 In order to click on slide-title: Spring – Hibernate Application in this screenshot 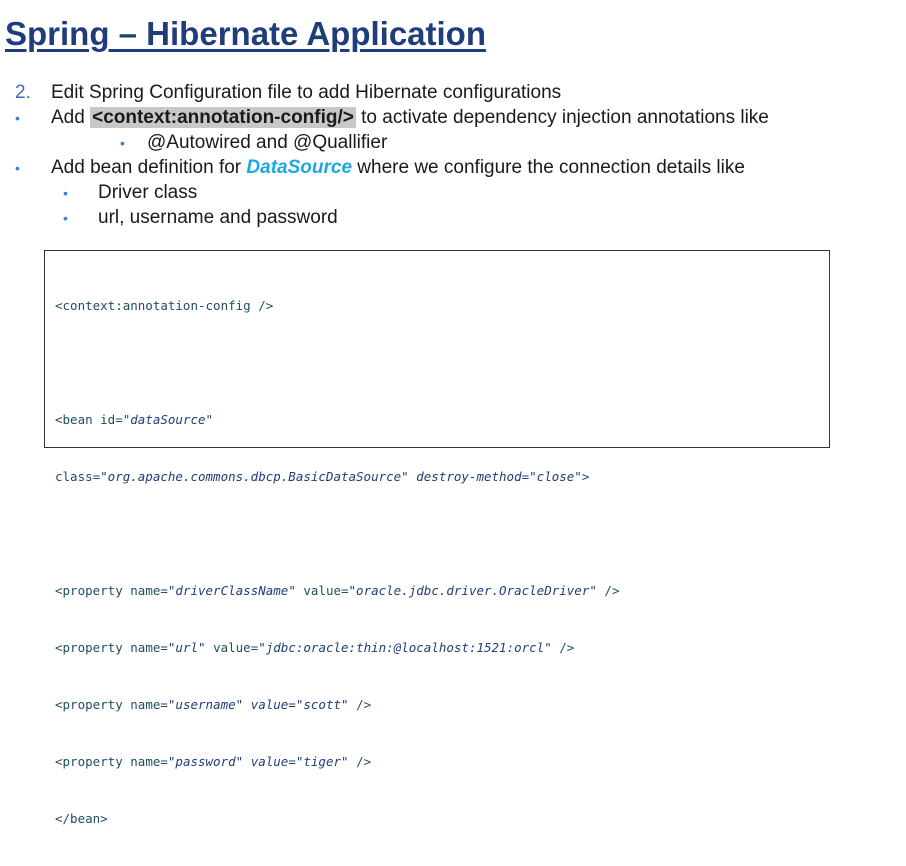, I will do `click(245, 33)`.